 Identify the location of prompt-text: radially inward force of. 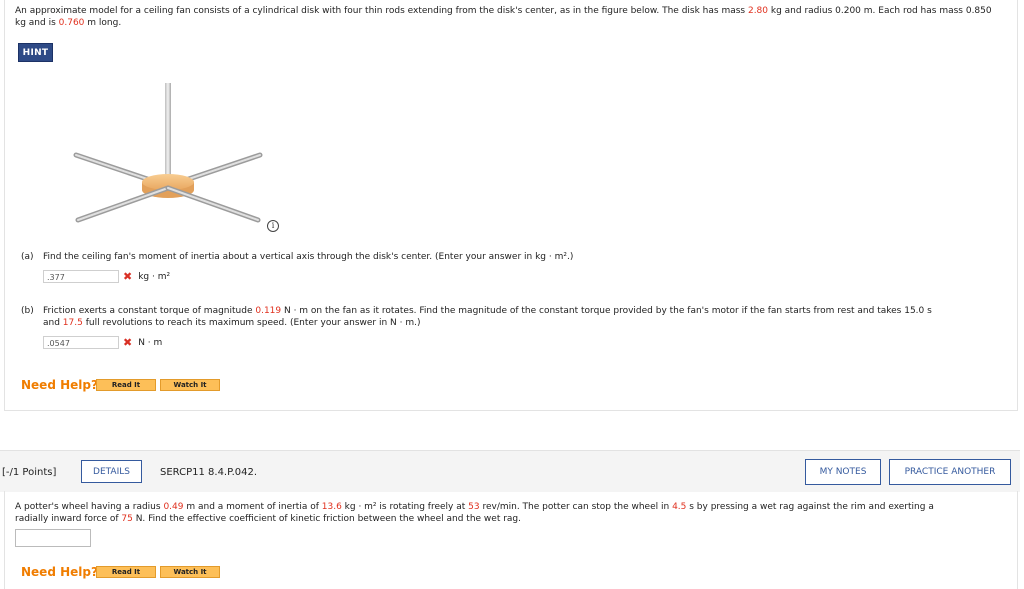
(68, 519).